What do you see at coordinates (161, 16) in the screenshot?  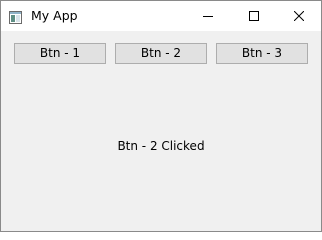 I see `title-bar: My App` at bounding box center [161, 16].